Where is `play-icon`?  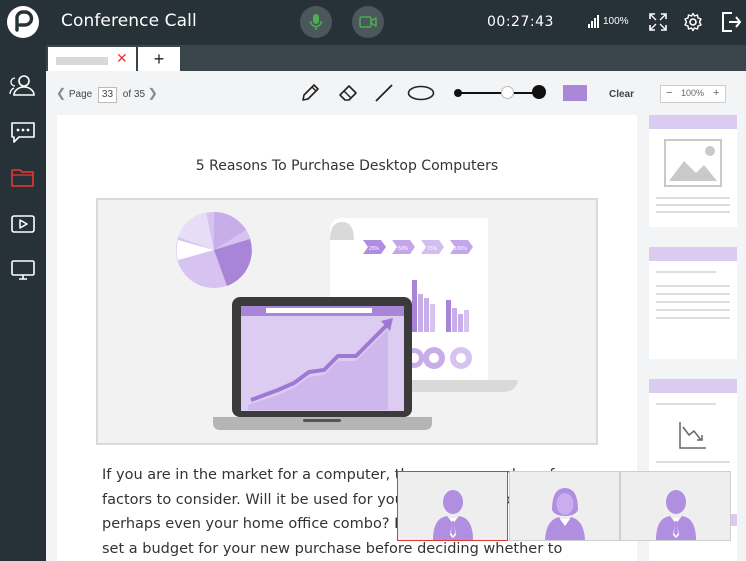
play-icon is located at coordinates (23, 224).